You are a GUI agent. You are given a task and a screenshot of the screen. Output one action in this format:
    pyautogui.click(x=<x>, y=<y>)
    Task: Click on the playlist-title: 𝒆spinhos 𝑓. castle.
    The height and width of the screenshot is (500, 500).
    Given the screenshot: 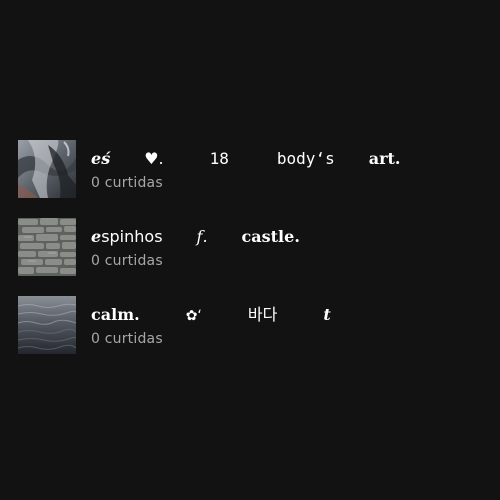 What is the action you would take?
    pyautogui.click(x=195, y=237)
    